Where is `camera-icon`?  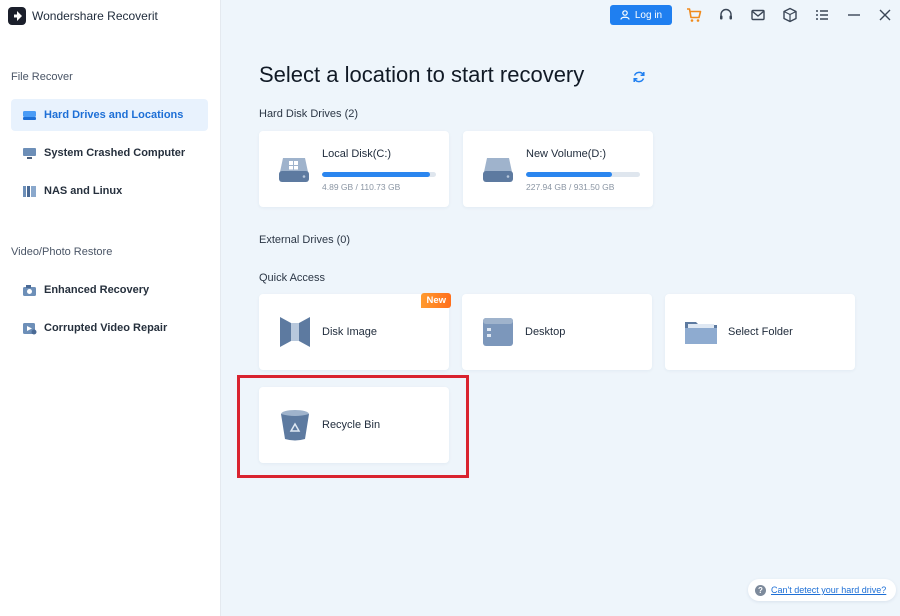
camera-icon is located at coordinates (29, 290).